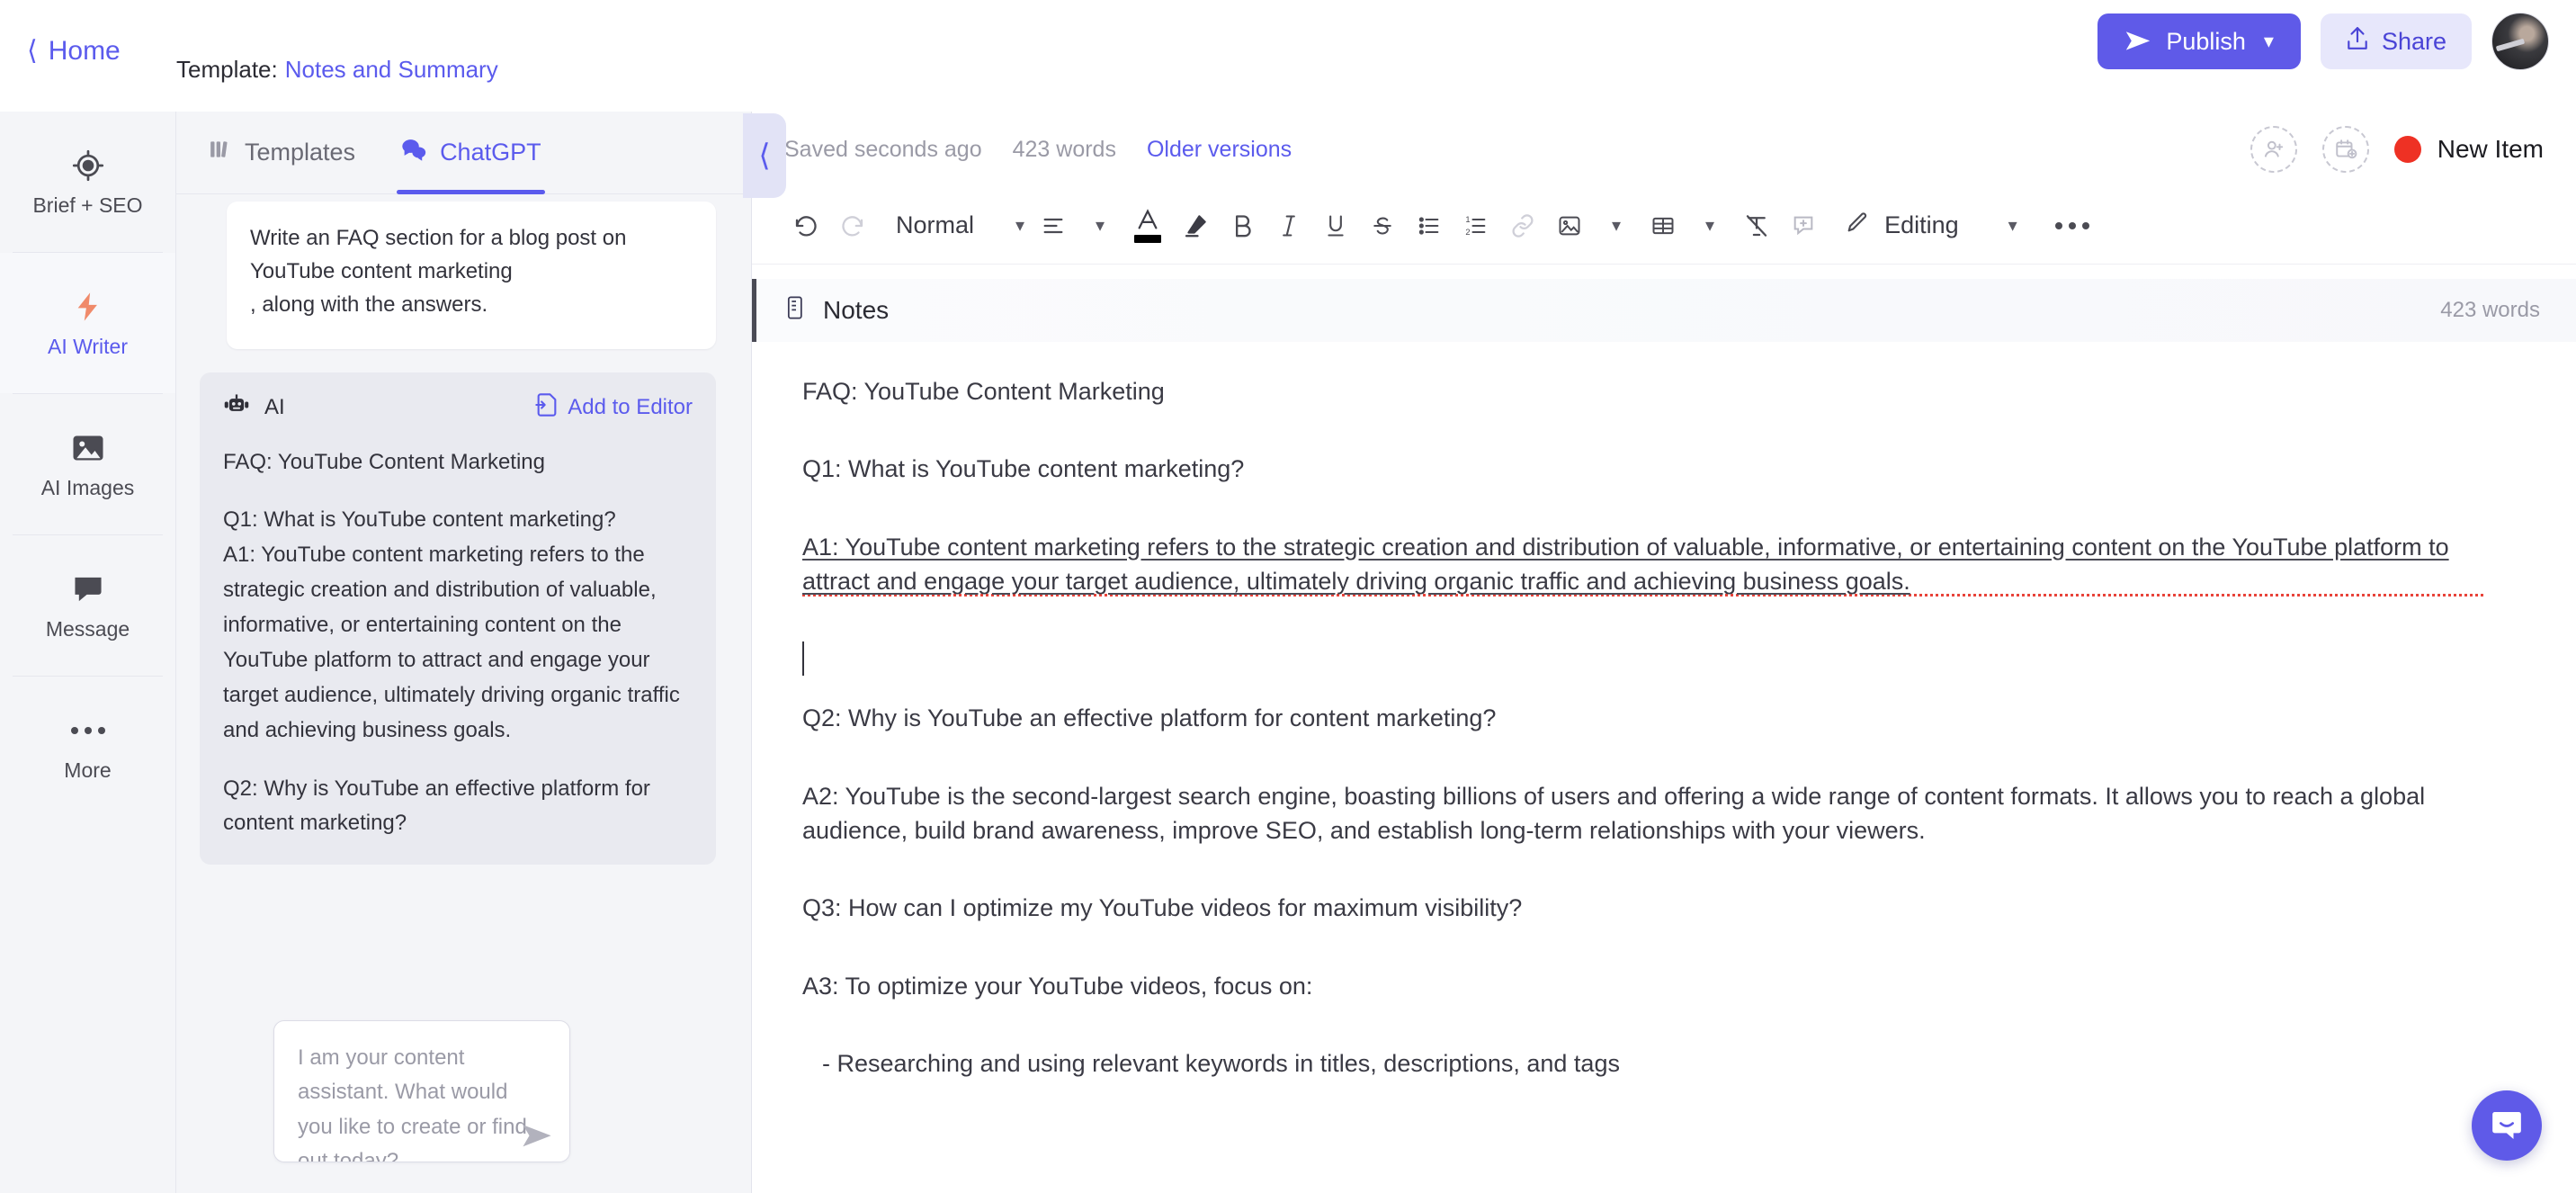 The height and width of the screenshot is (1193, 2576). I want to click on undo-icon, so click(806, 226).